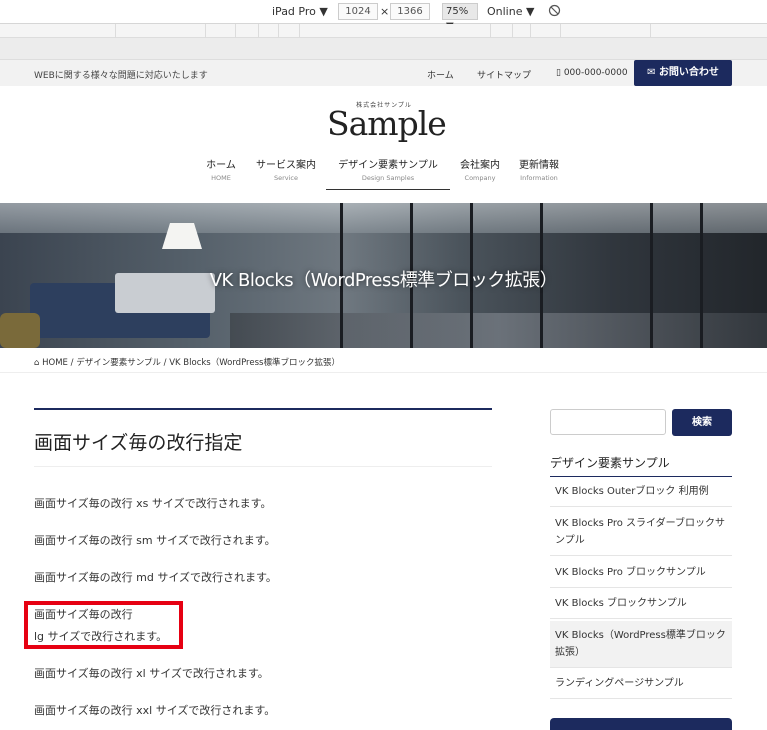 This screenshot has width=767, height=730. What do you see at coordinates (388, 178) in the screenshot?
I see `nav-sublabel: Design Samples` at bounding box center [388, 178].